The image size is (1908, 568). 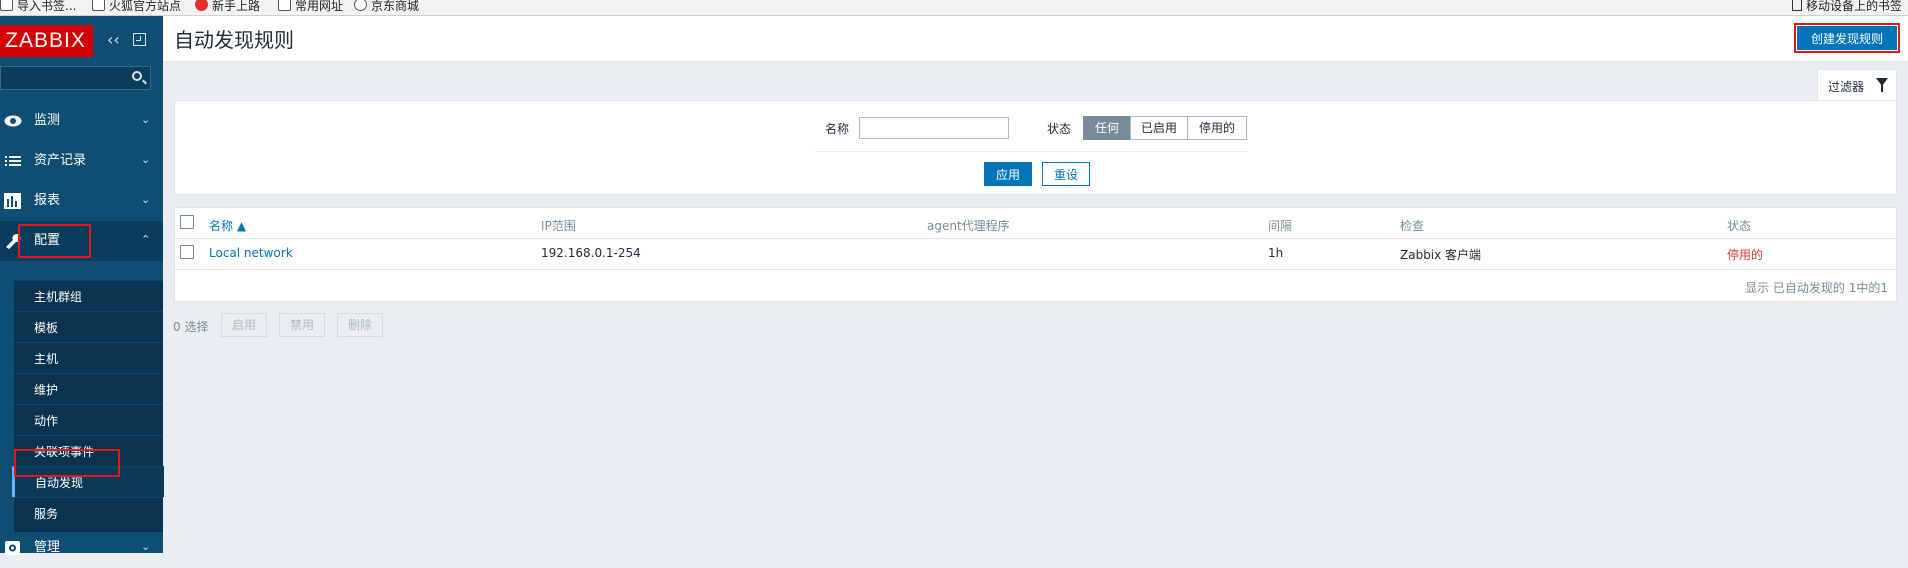 What do you see at coordinates (12, 201) in the screenshot?
I see `bar-chart-icon` at bounding box center [12, 201].